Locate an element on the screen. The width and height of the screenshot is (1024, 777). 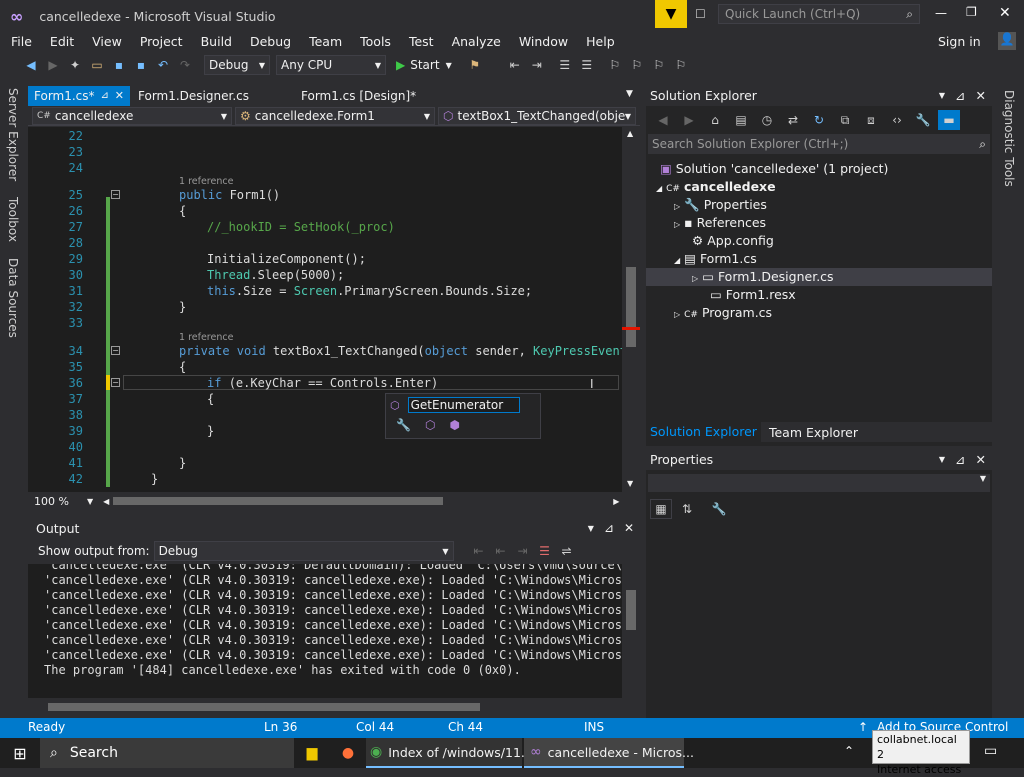
prev-message-icon: ⇤ is located at coordinates (501, 551).